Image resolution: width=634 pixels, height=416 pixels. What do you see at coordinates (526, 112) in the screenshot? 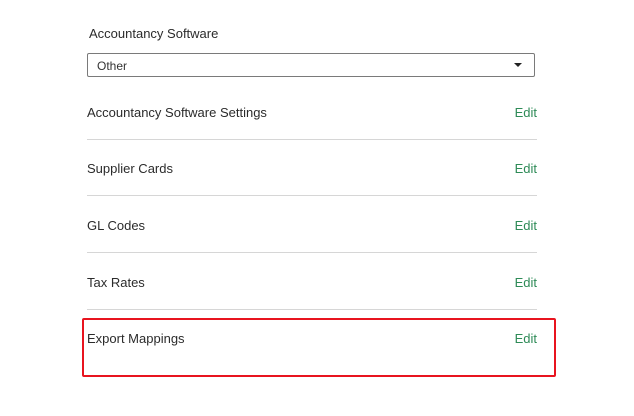
I see `edit-accountancy-software-settings-link: Edit` at bounding box center [526, 112].